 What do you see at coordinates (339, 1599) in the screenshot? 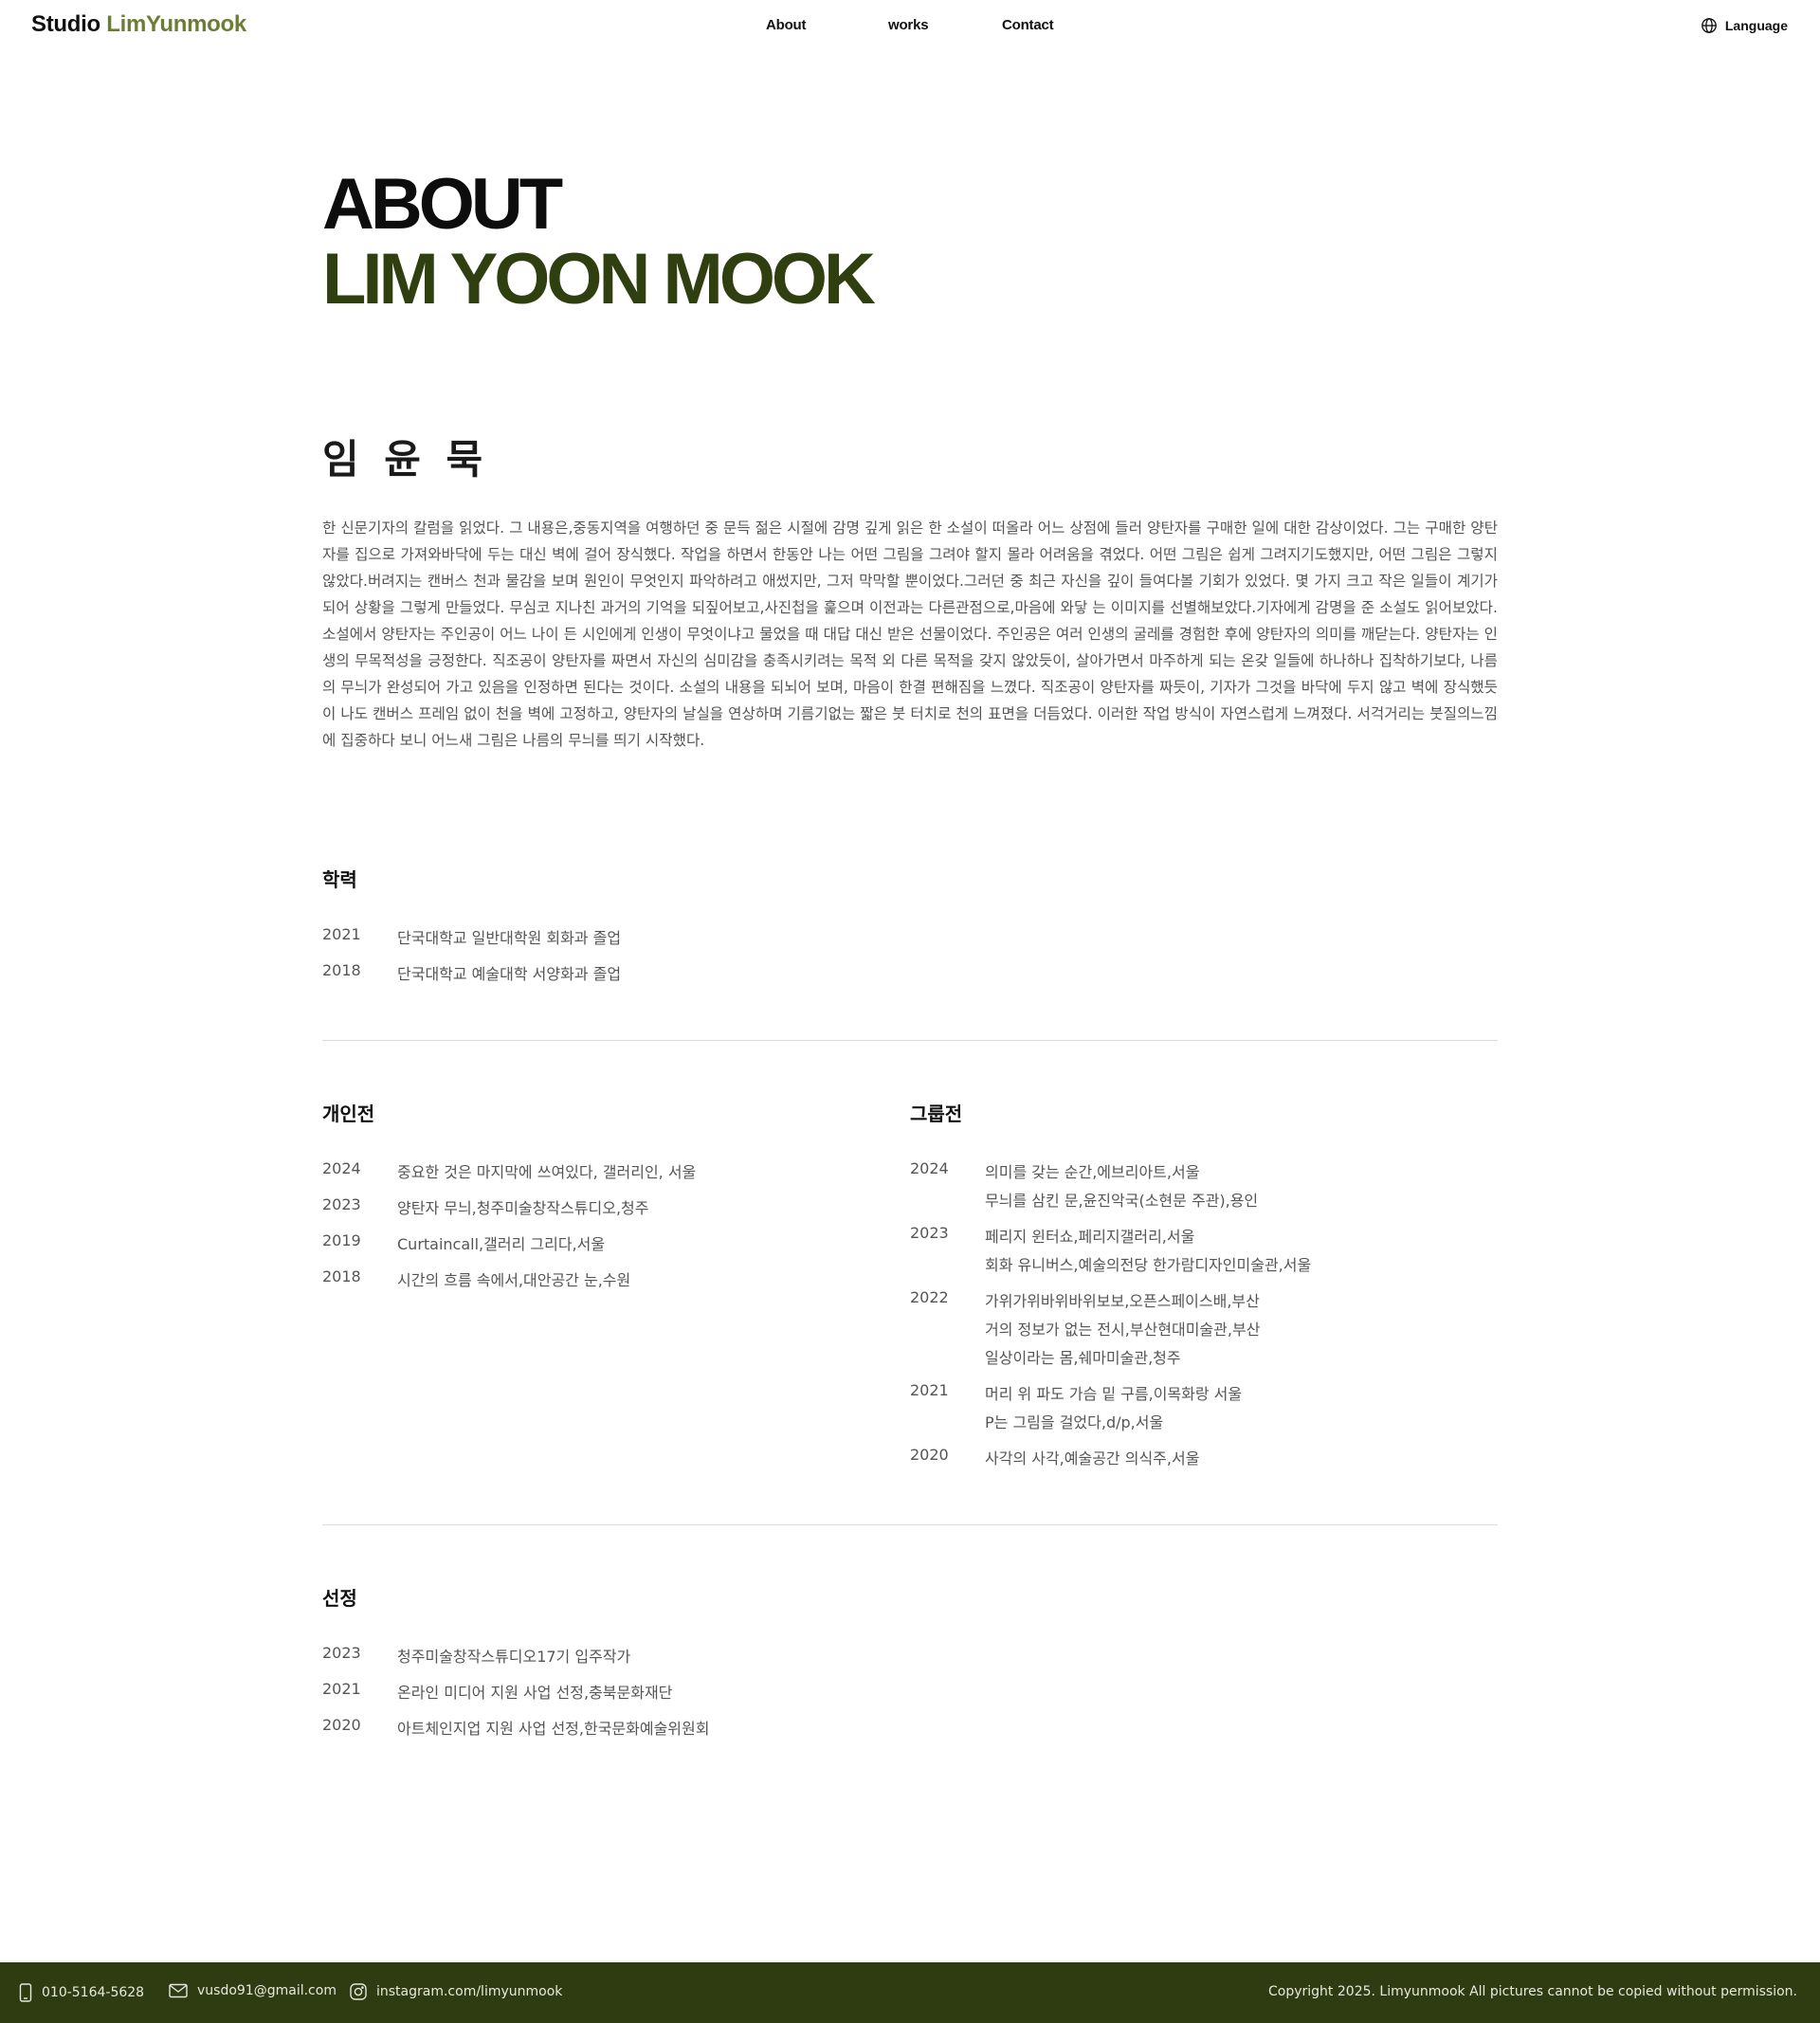
I see `selection-title: 선정` at bounding box center [339, 1599].